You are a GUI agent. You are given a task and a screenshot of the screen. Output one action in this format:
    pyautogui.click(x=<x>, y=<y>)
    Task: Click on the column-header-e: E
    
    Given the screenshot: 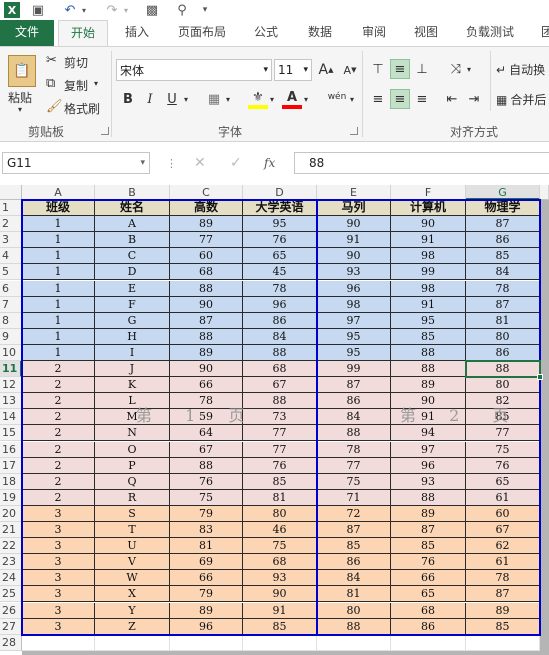 What is the action you would take?
    pyautogui.click(x=354, y=192)
    